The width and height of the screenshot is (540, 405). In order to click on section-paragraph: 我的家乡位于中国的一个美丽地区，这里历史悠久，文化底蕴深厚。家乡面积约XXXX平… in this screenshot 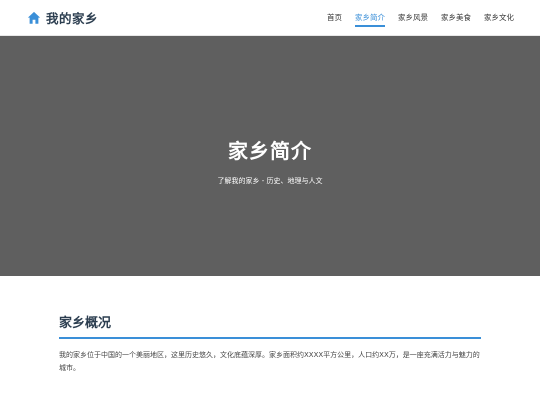, I will do `click(269, 361)`.